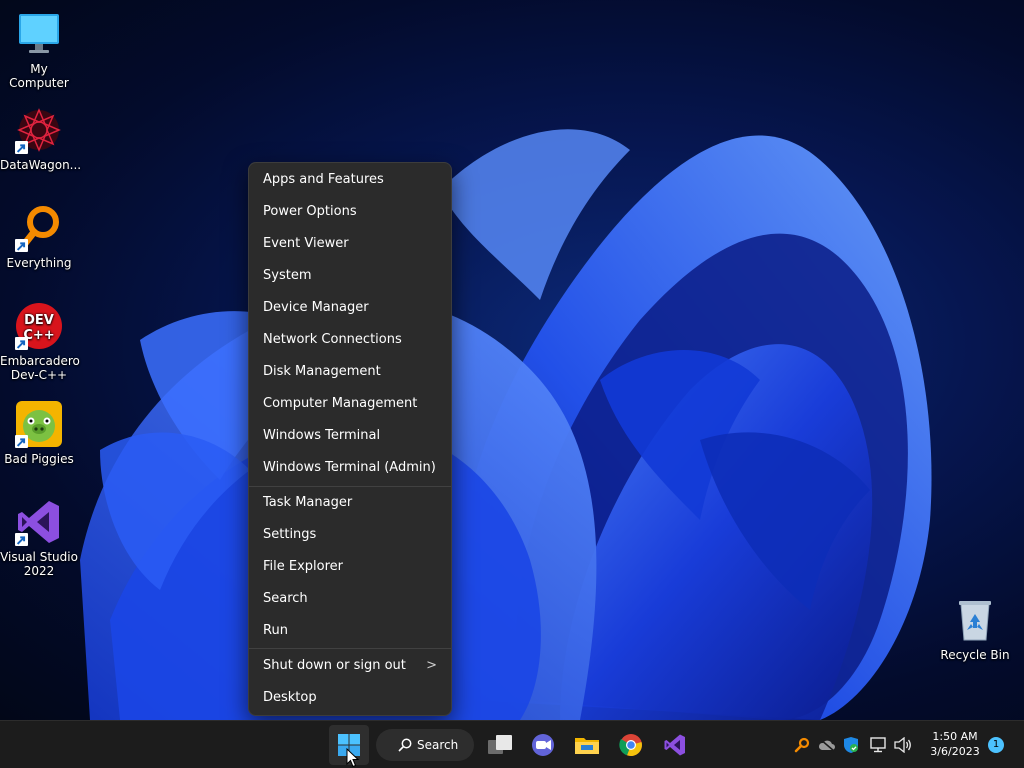  What do you see at coordinates (40, 368) in the screenshot?
I see `desktop-icon-label: Embarcadero Dev-C++` at bounding box center [40, 368].